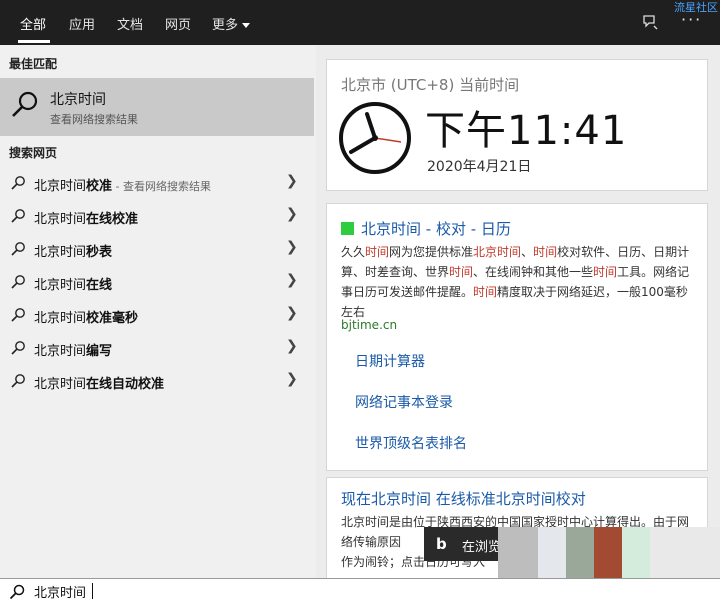  What do you see at coordinates (411, 443) in the screenshot?
I see `sitelink-watch-ranking: 世界顶级名表排名` at bounding box center [411, 443].